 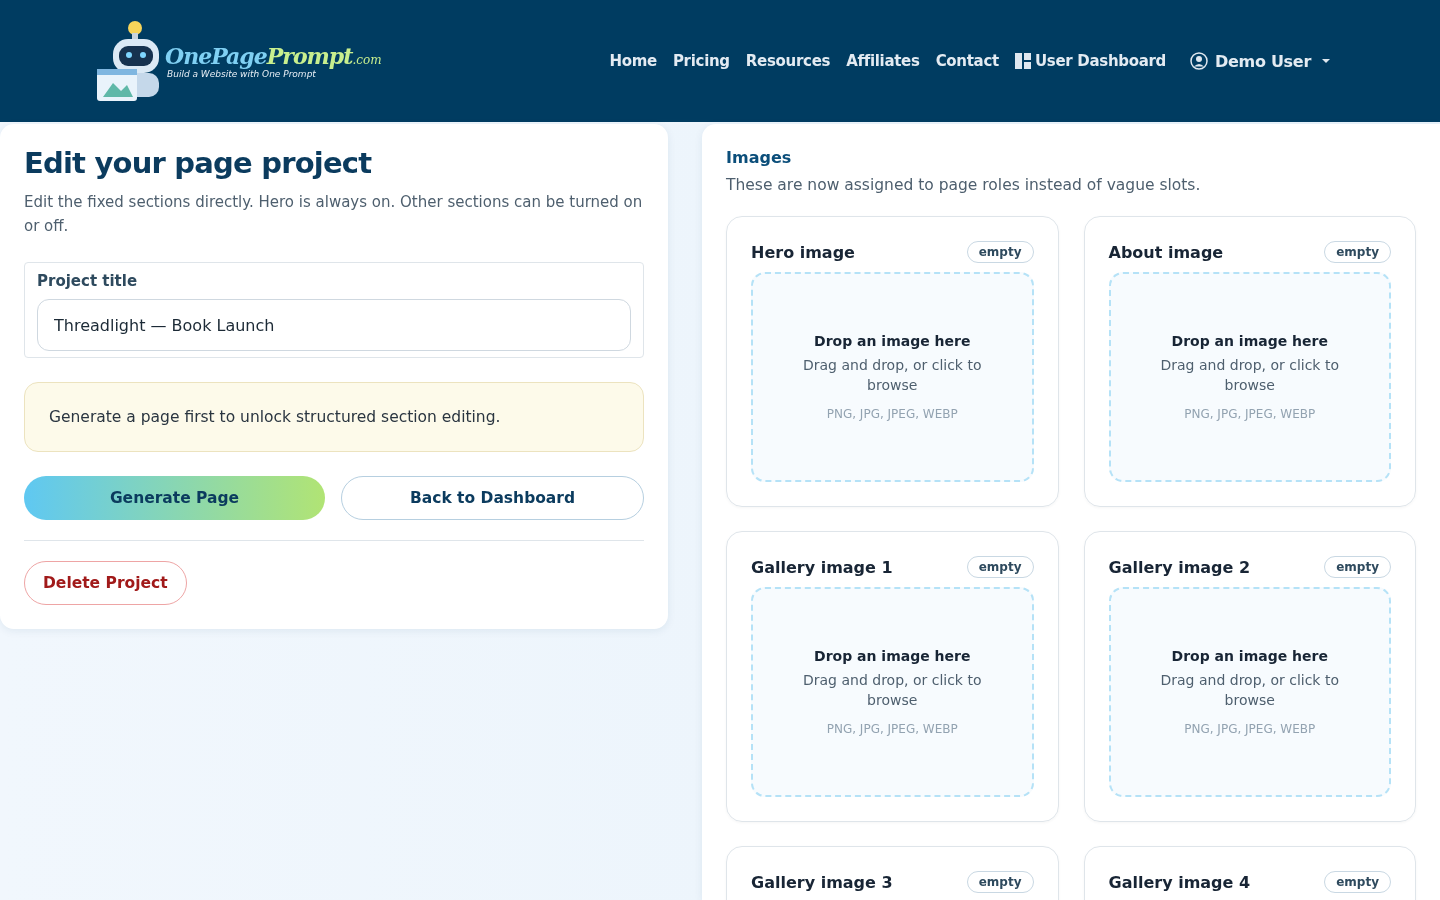 What do you see at coordinates (1166, 252) in the screenshot?
I see `slot-title: About image` at bounding box center [1166, 252].